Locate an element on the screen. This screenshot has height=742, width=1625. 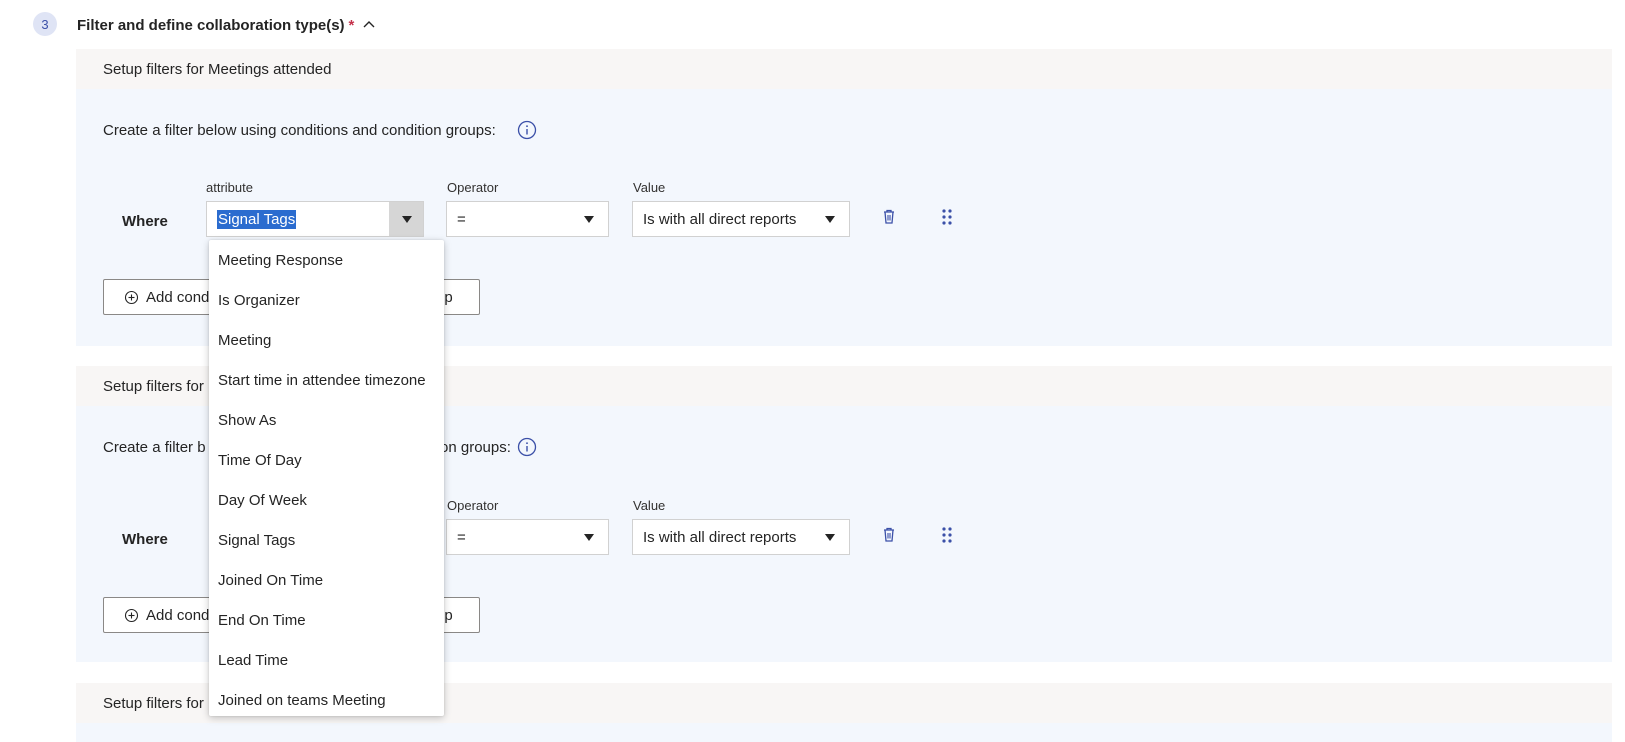
attribute-selected-text: Signal Tags is located at coordinates (257, 219).